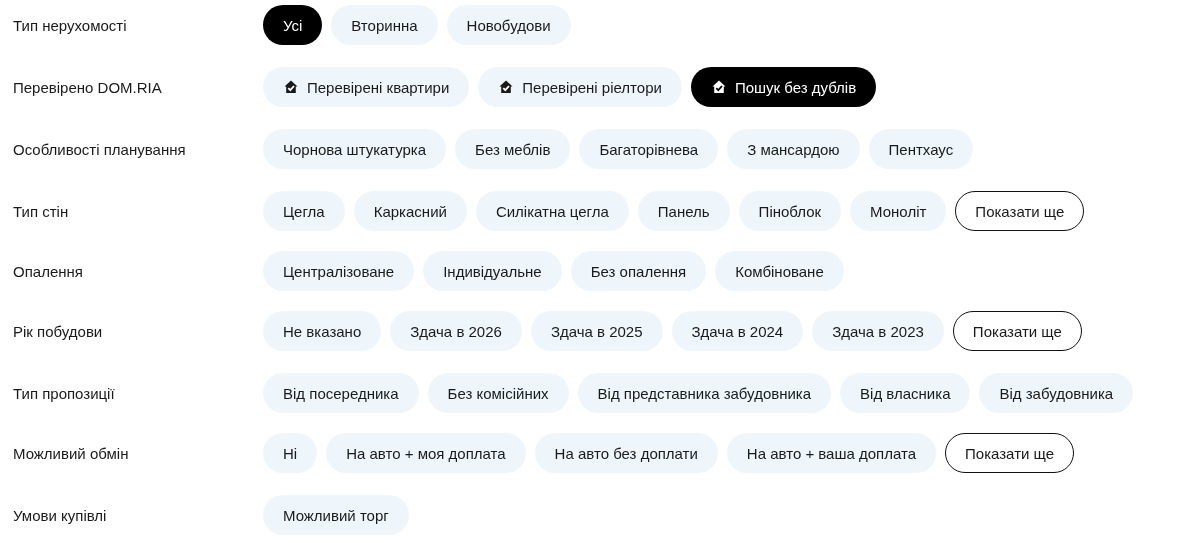 The width and height of the screenshot is (1198, 543). What do you see at coordinates (339, 271) in the screenshot?
I see `filter-chip: Централізоване` at bounding box center [339, 271].